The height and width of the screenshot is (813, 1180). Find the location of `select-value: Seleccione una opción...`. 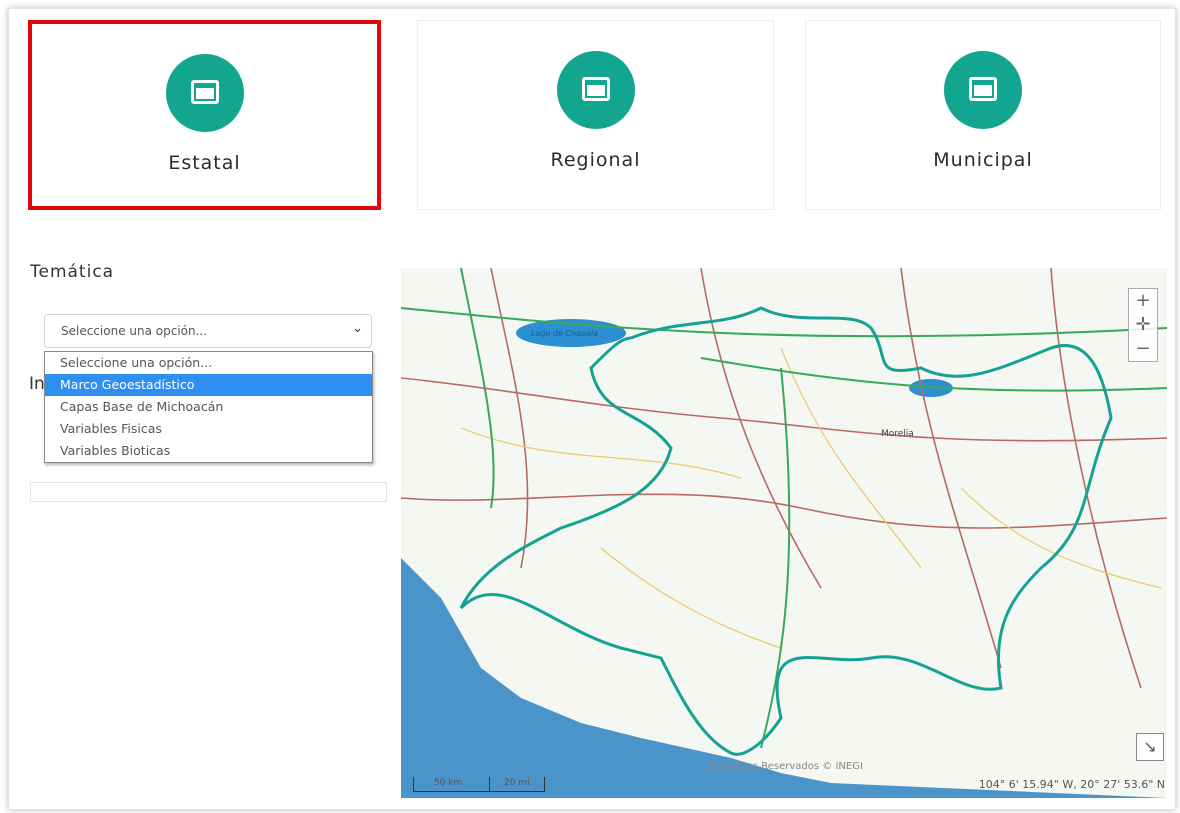

select-value: Seleccione una opción... is located at coordinates (134, 331).